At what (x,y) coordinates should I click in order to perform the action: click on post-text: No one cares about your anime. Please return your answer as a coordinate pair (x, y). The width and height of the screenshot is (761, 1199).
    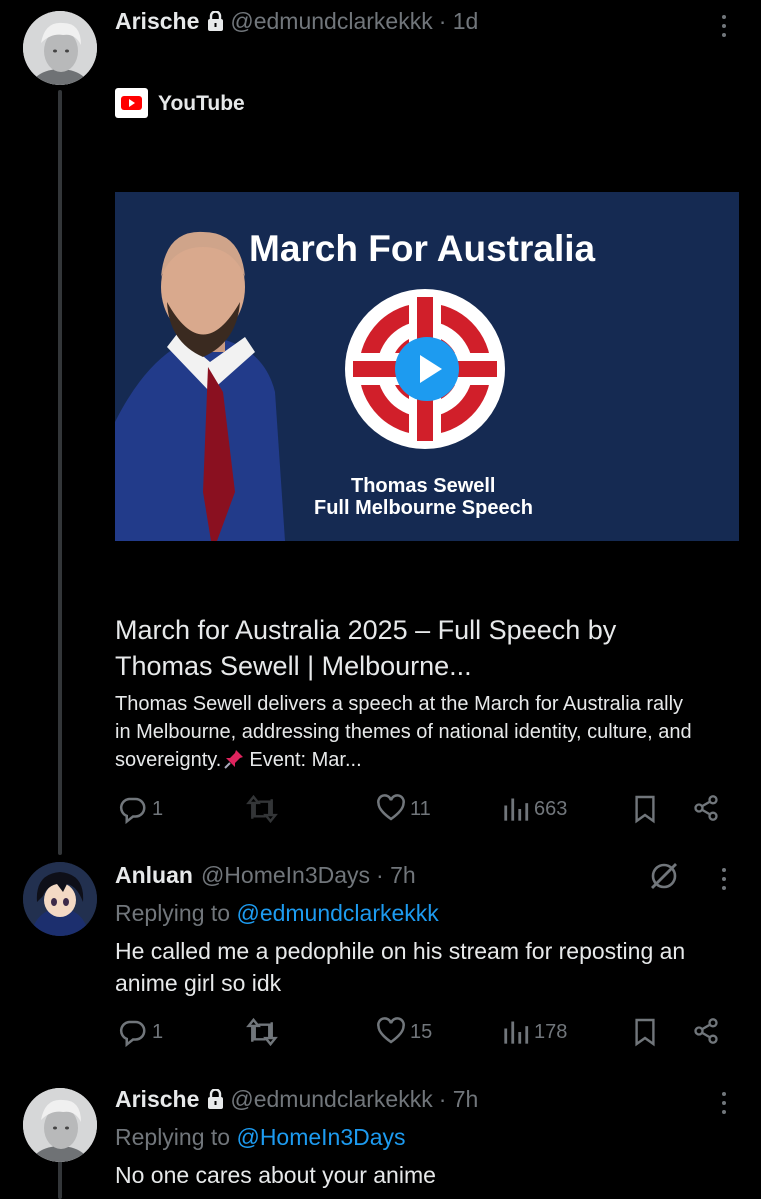
    Looking at the image, I should click on (275, 1175).